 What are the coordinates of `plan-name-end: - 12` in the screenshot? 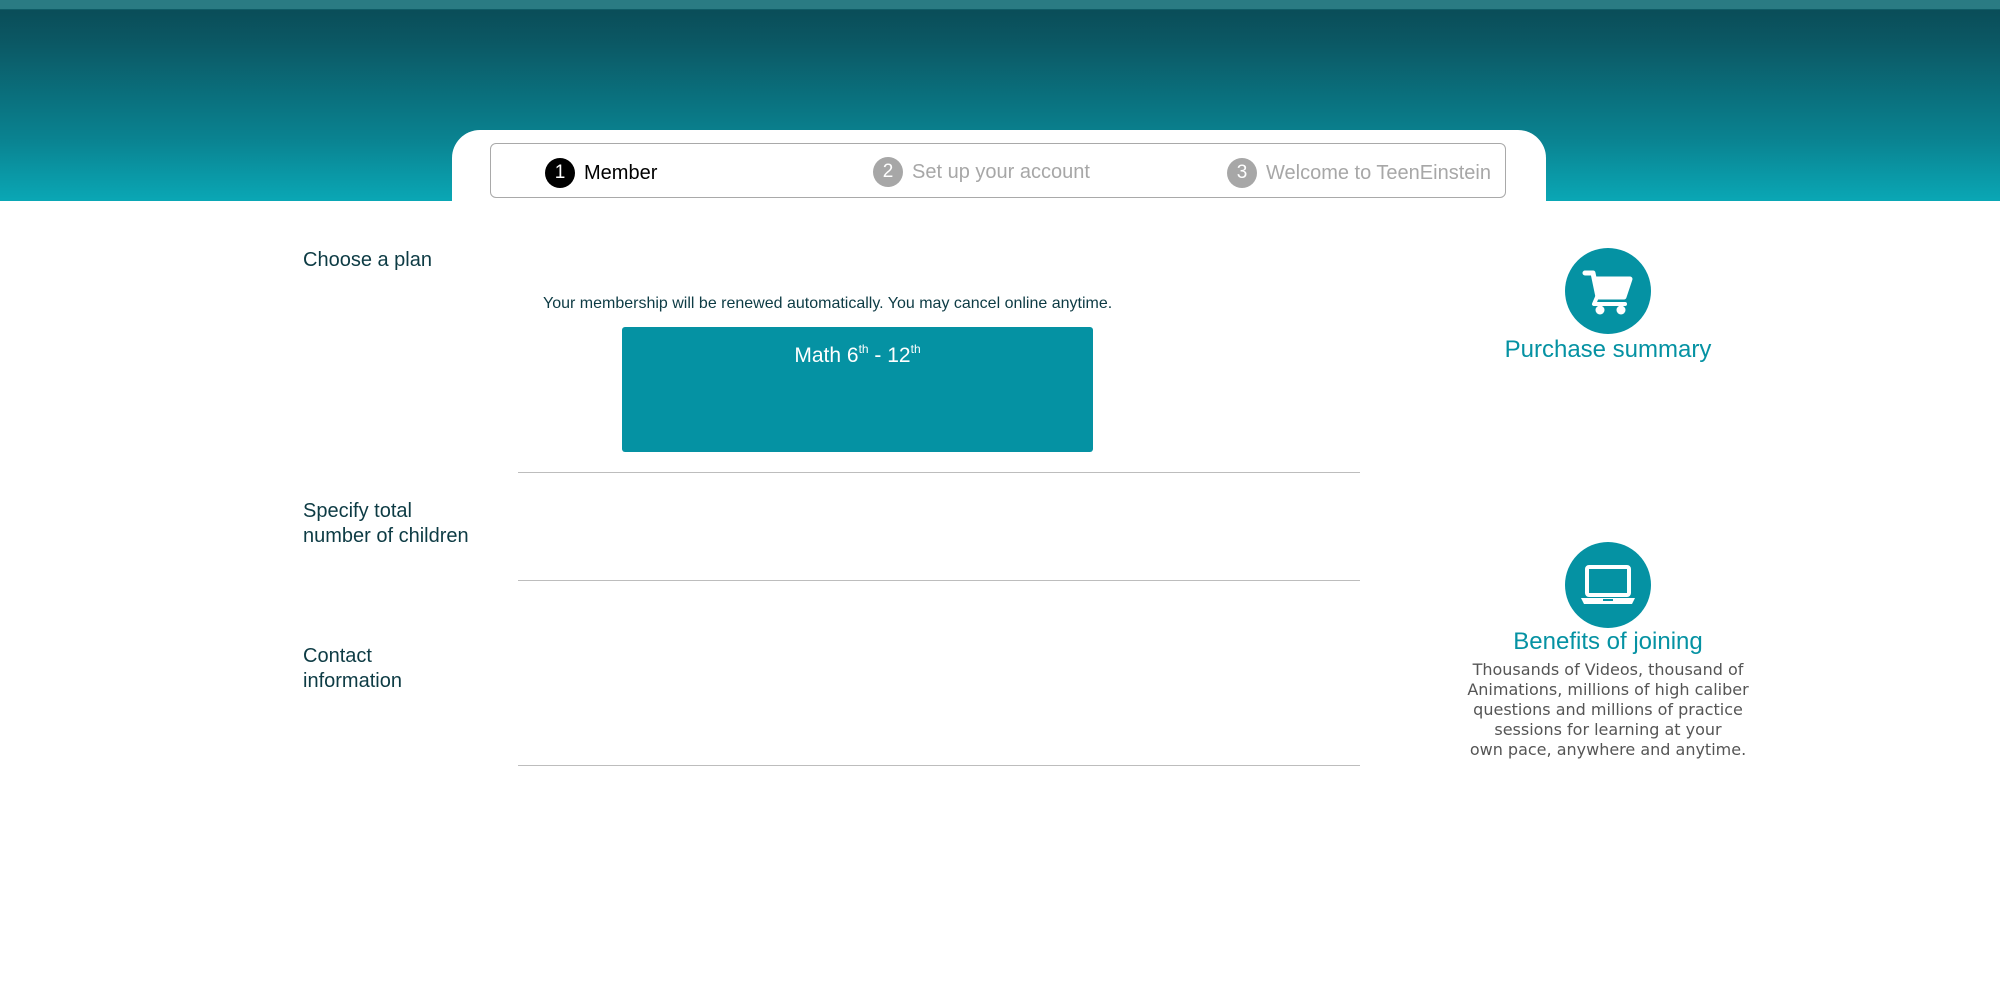 It's located at (889, 355).